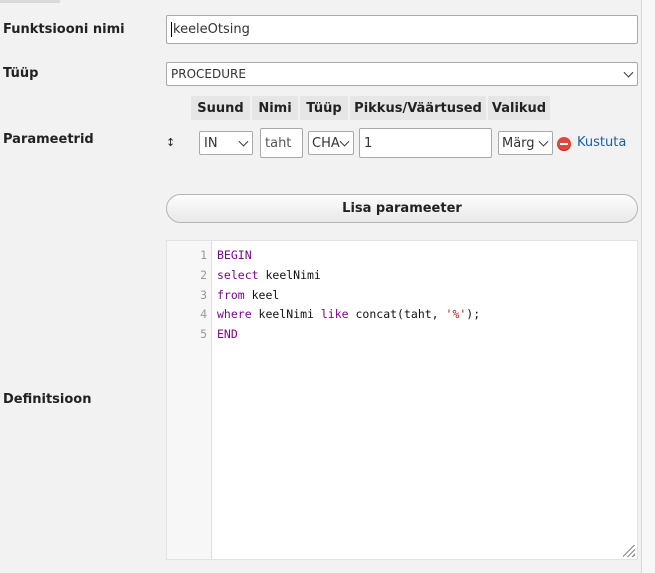 Image resolution: width=655 pixels, height=573 pixels. Describe the element at coordinates (238, 275) in the screenshot. I see `code-token: select` at that location.